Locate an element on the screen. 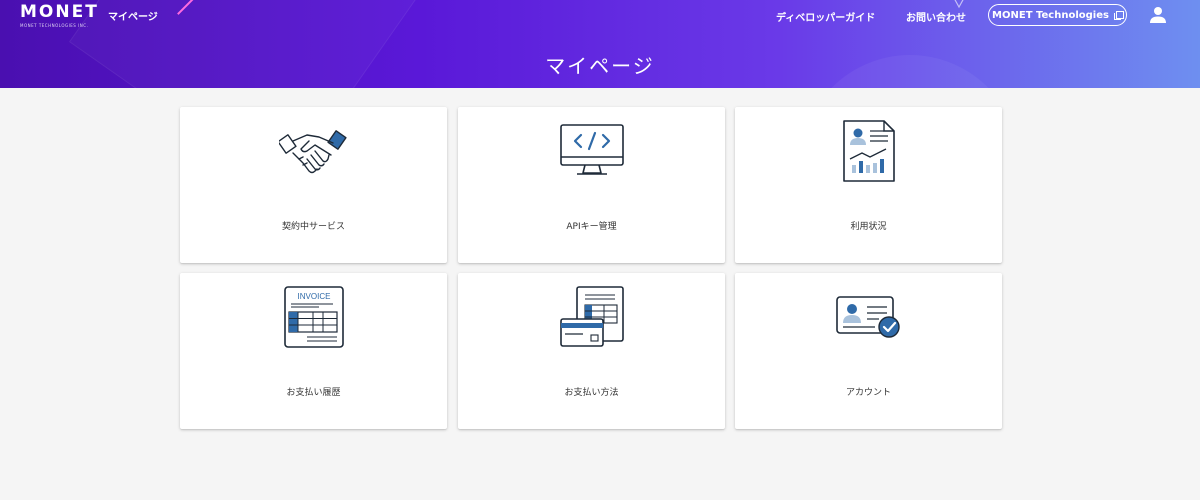  user-icon is located at coordinates (1158, 15).